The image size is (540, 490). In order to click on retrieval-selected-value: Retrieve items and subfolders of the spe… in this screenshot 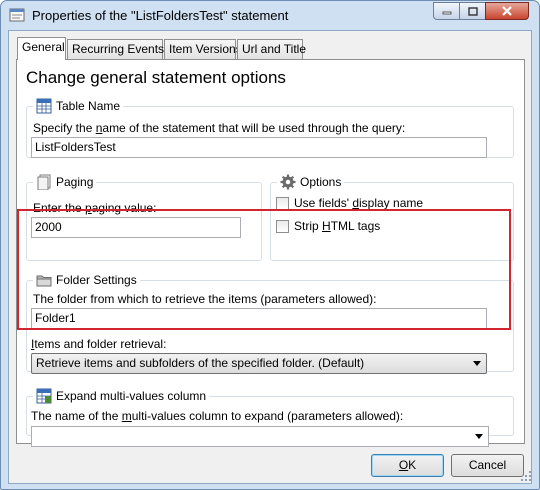, I will do `click(200, 363)`.